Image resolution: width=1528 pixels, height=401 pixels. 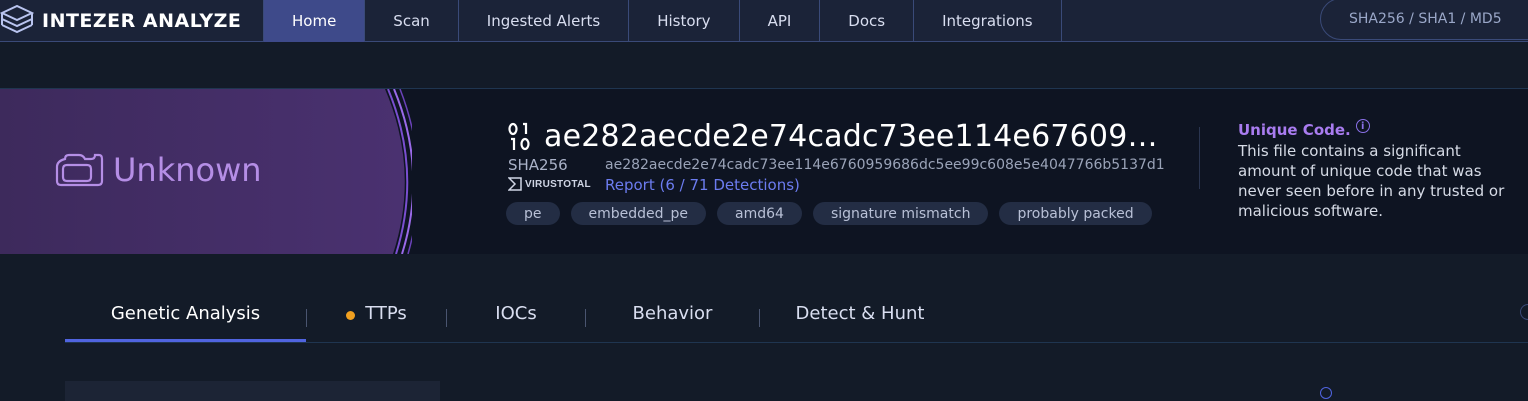 I want to click on verdict-panel: Unknown, so click(x=206, y=171).